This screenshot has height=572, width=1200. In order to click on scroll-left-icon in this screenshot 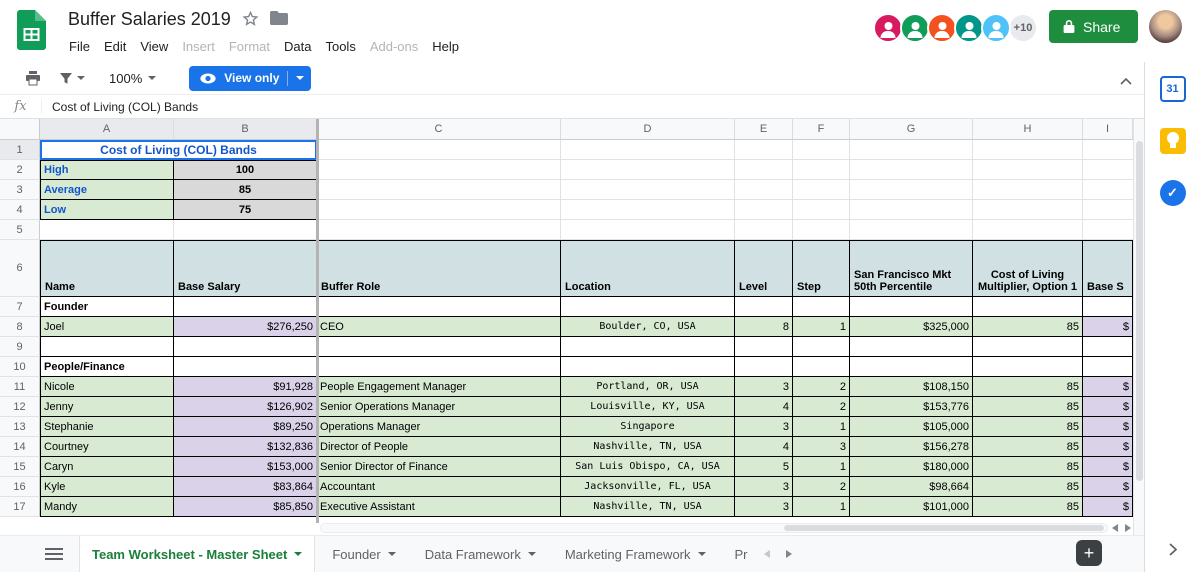, I will do `click(1115, 528)`.